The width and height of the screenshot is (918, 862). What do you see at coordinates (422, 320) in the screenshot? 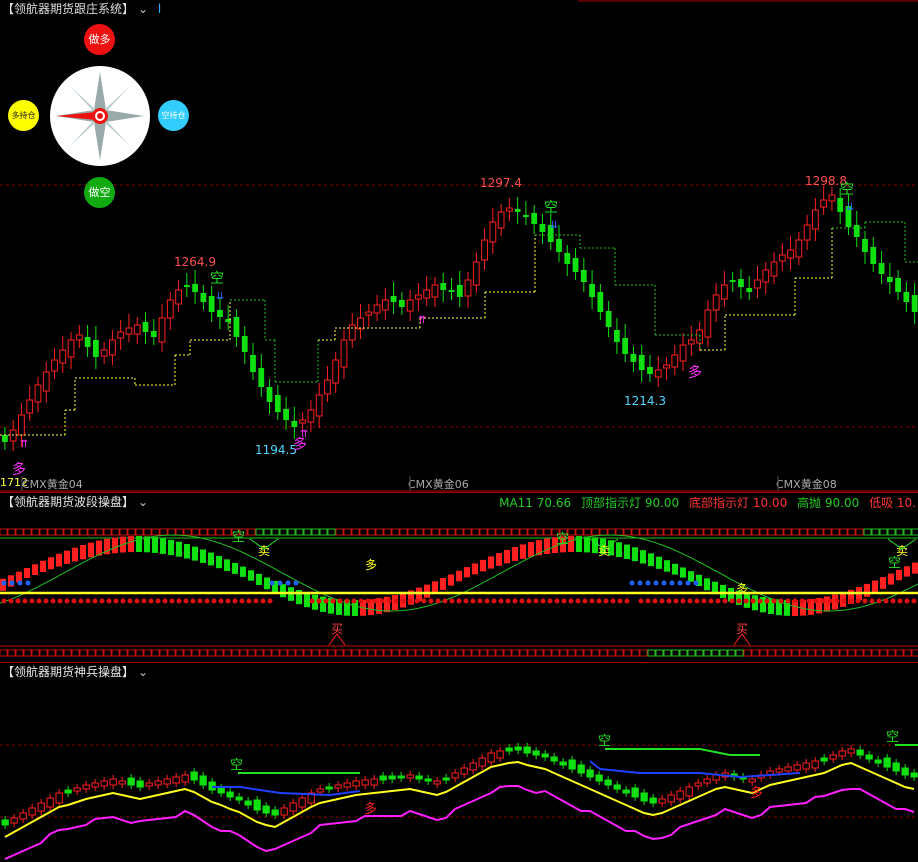
I see `long-arrow-icon: ⇈` at bounding box center [422, 320].